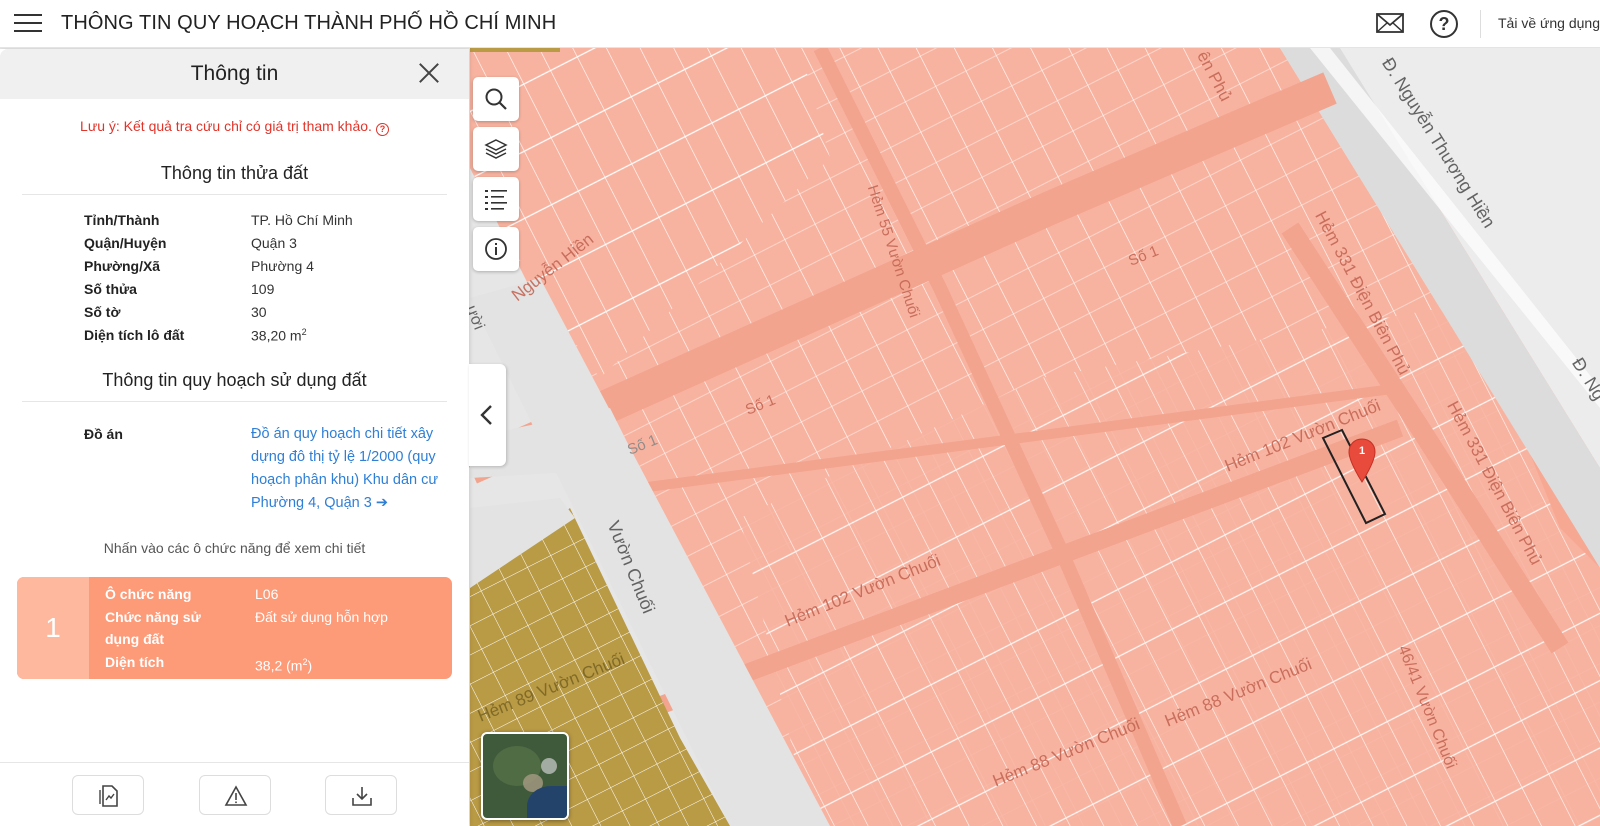 The height and width of the screenshot is (826, 1600). What do you see at coordinates (110, 289) in the screenshot?
I see `parcel-label: Số thửa` at bounding box center [110, 289].